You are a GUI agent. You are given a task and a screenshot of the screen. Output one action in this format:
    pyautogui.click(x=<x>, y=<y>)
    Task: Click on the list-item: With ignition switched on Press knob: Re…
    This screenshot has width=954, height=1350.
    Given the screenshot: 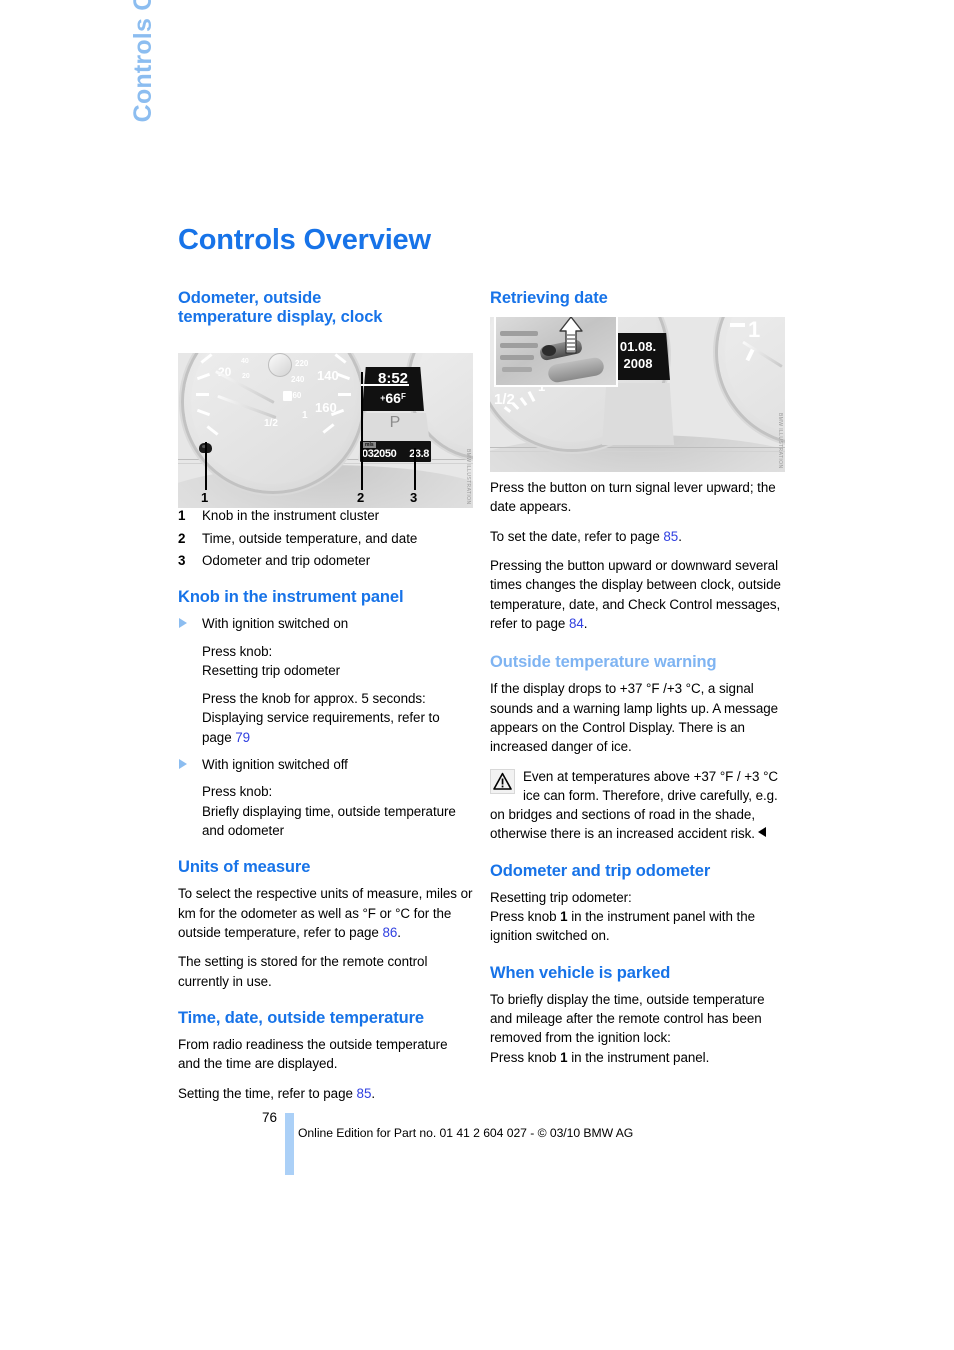 What is the action you would take?
    pyautogui.click(x=325, y=680)
    